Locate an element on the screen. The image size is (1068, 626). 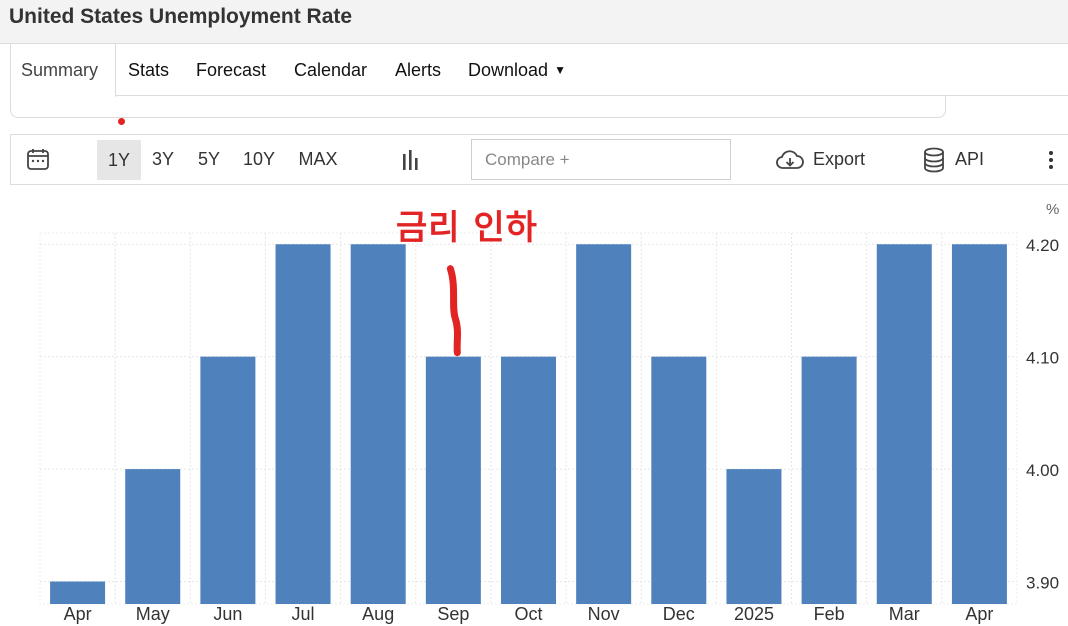
summary-panel is located at coordinates (478, 107).